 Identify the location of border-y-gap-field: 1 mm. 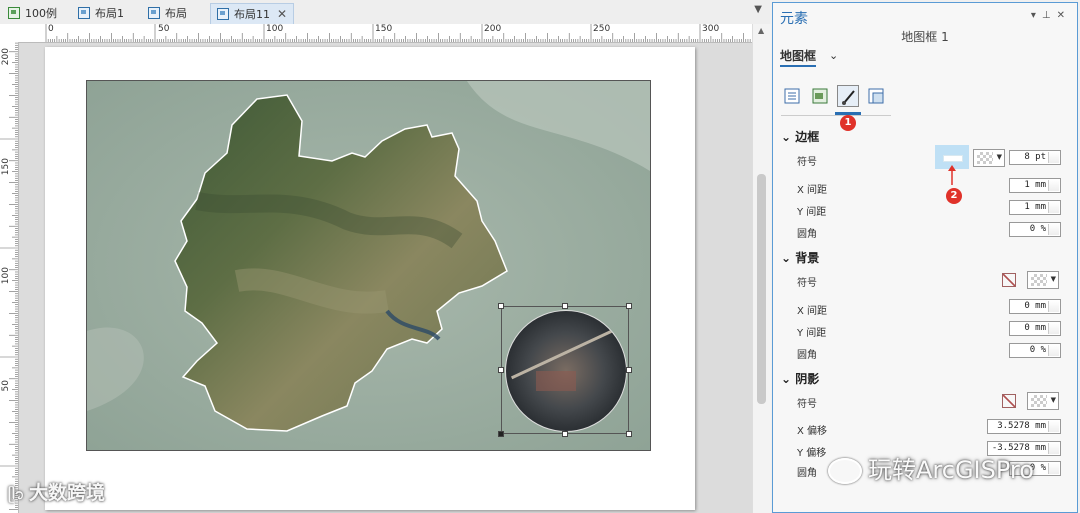
(1035, 207).